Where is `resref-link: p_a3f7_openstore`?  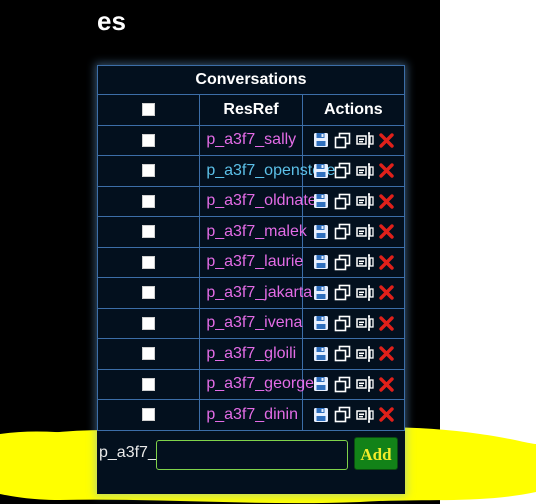
resref-link: p_a3f7_openstore is located at coordinates (267, 171).